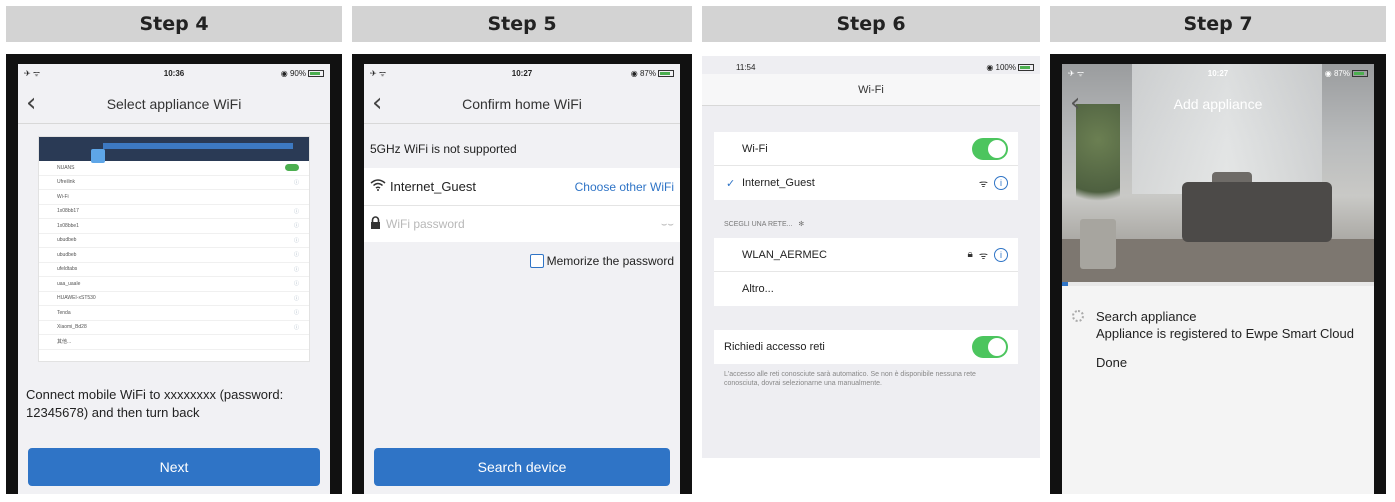 The image size is (1395, 502). I want to click on list-item: HUAWEI-xST530 ⓘ, so click(174, 299).